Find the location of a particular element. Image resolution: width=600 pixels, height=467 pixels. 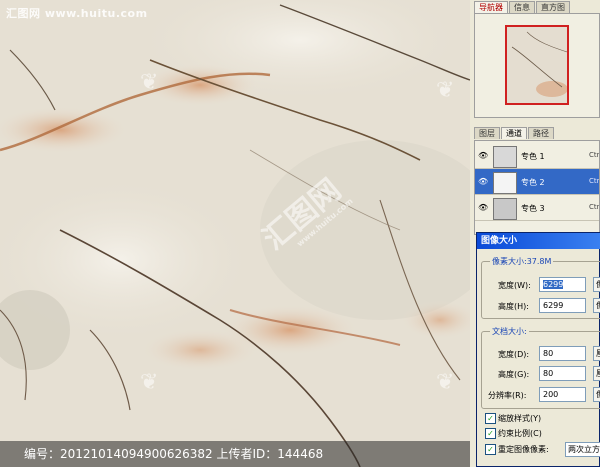

layers-tabs: 图层 通道 路径 is located at coordinates (537, 133).